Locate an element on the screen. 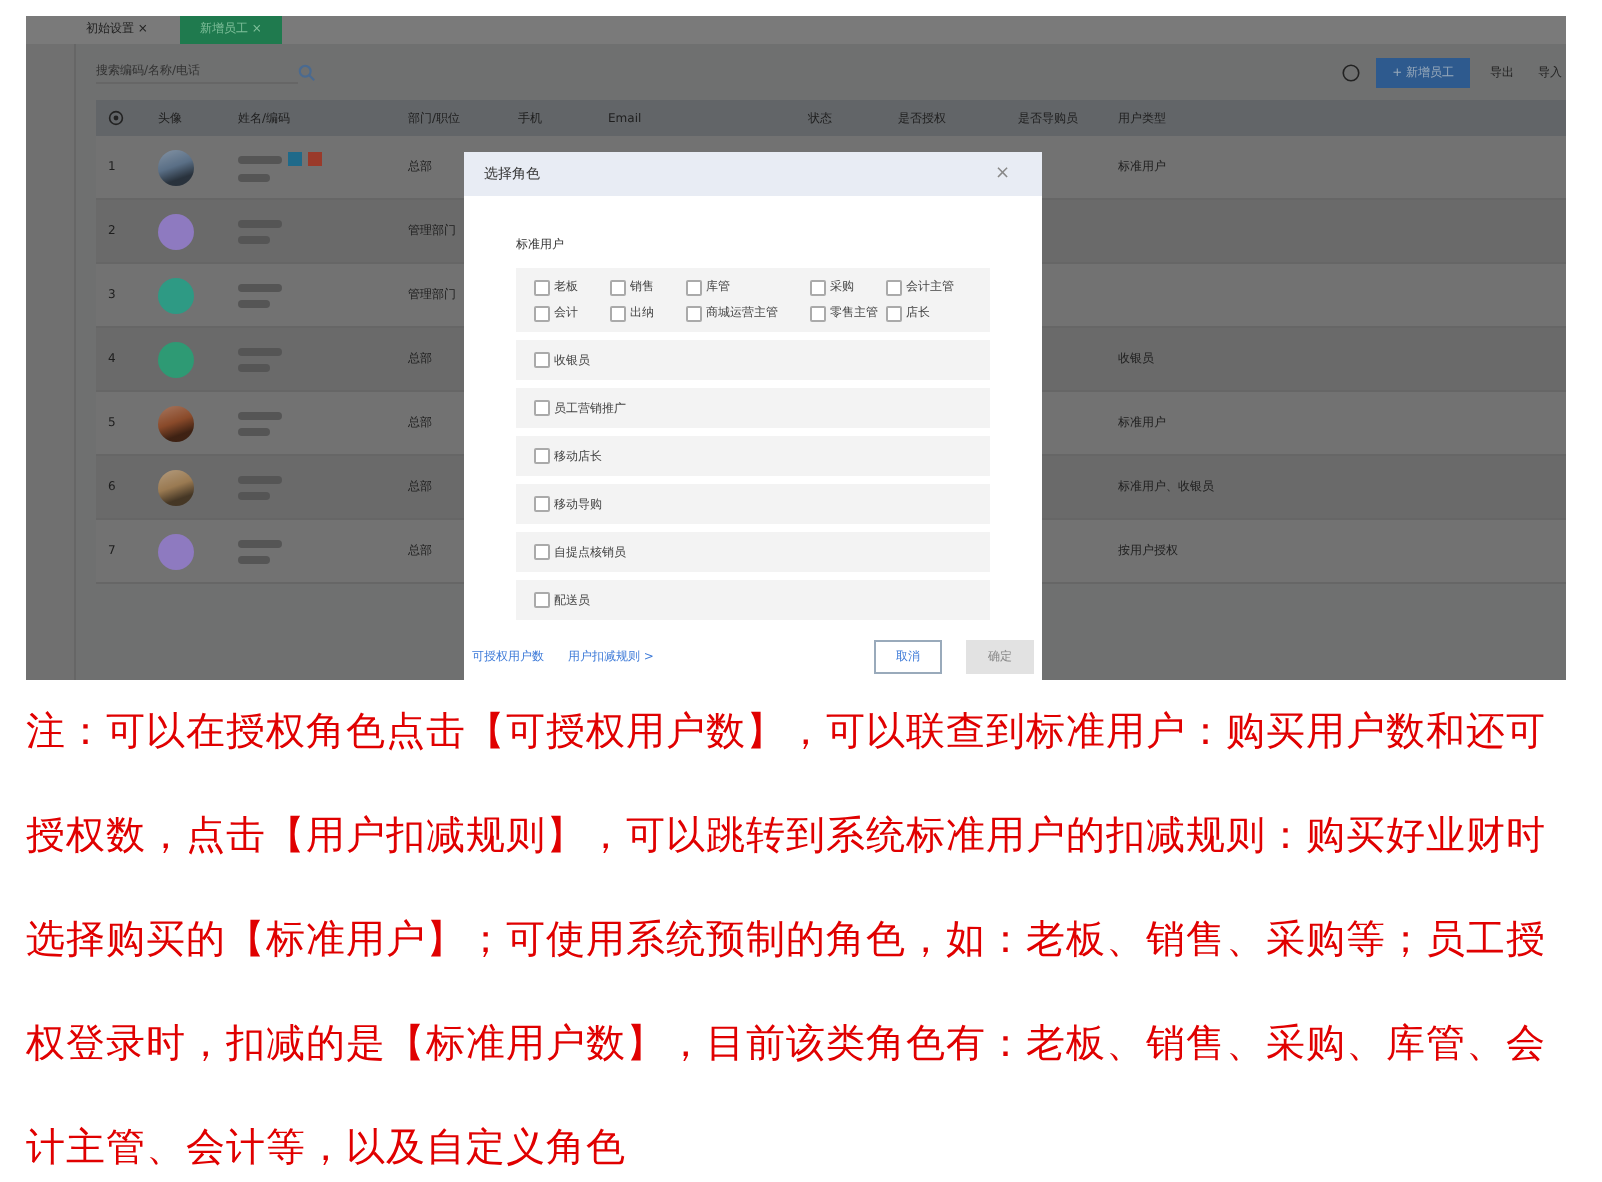 Image resolution: width=1602 pixels, height=1182 pixels. settings-icon is located at coordinates (116, 118).